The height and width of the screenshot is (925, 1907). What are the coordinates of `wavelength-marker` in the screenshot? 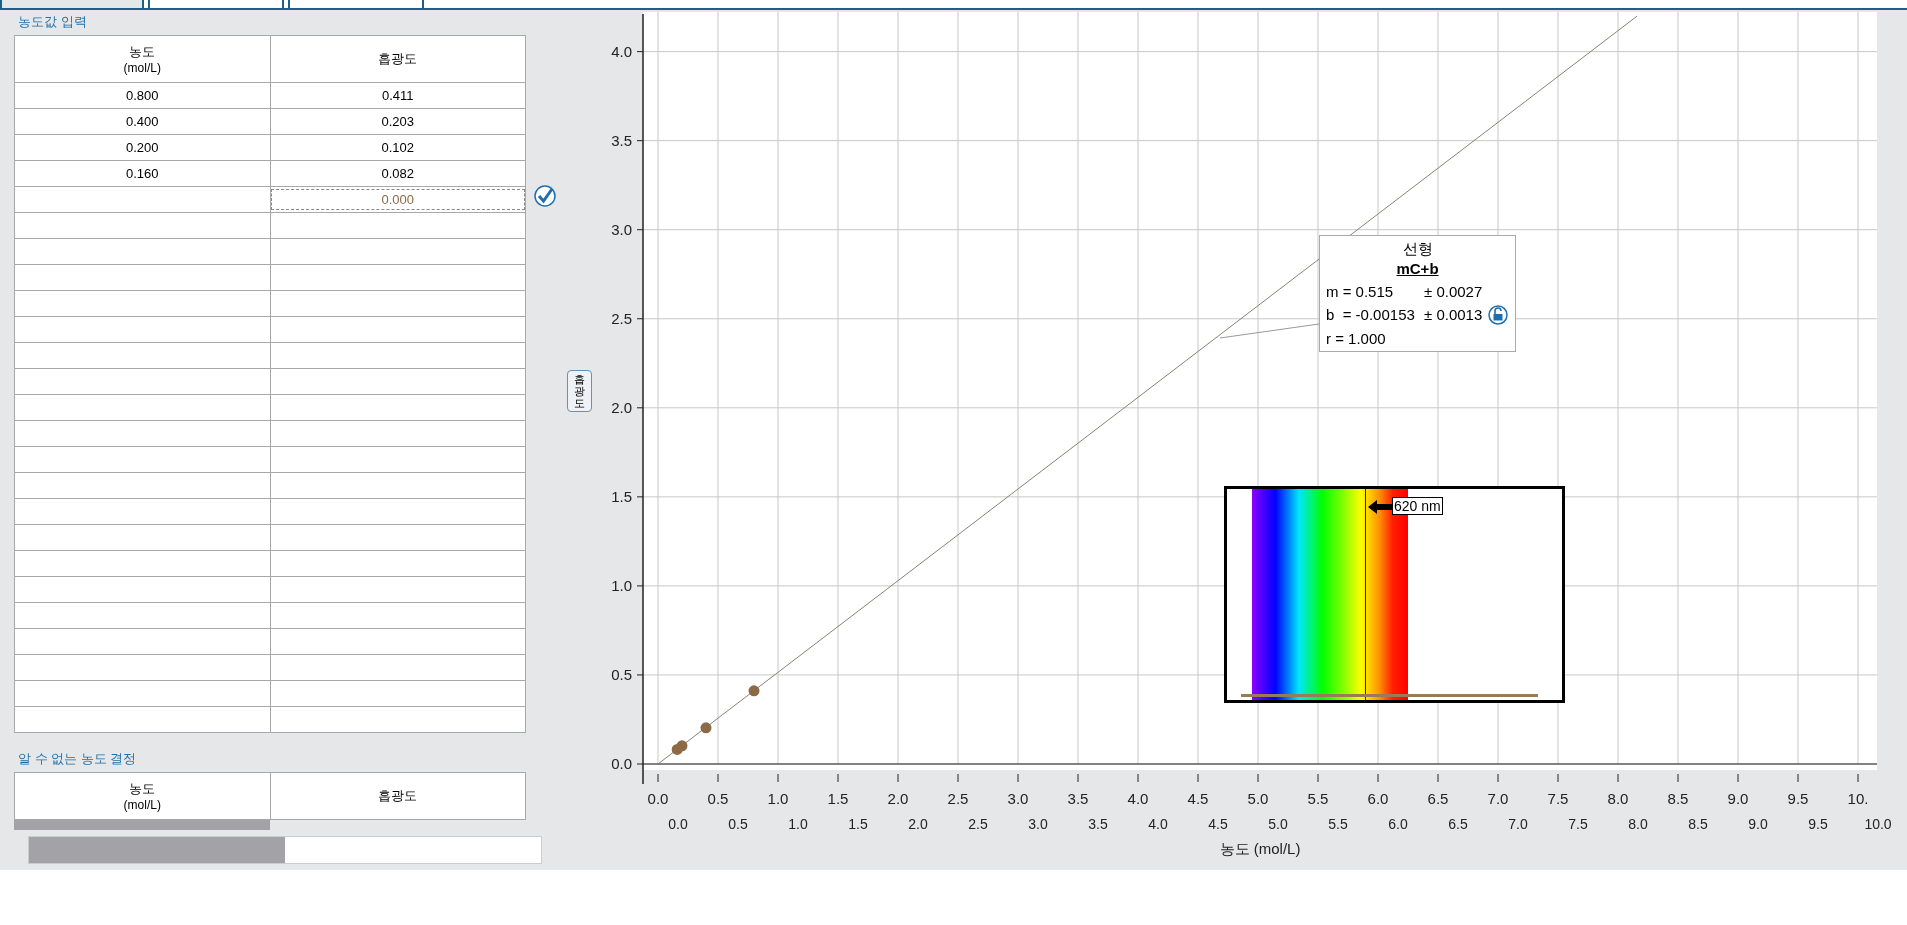 It's located at (1365, 594).